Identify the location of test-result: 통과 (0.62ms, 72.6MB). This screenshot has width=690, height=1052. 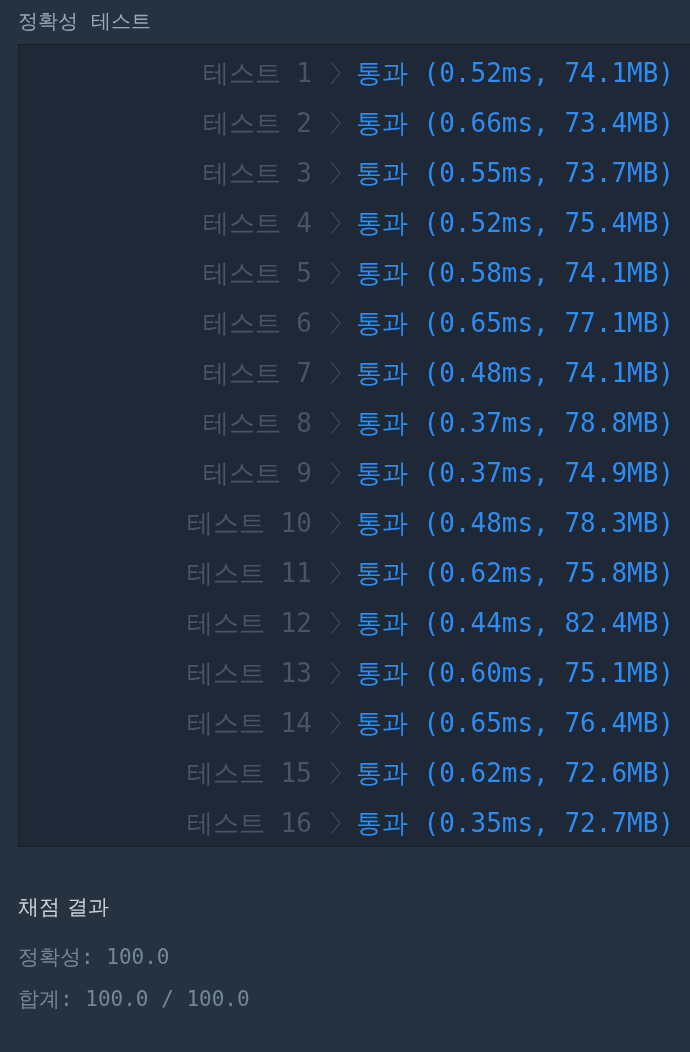
(514, 773).